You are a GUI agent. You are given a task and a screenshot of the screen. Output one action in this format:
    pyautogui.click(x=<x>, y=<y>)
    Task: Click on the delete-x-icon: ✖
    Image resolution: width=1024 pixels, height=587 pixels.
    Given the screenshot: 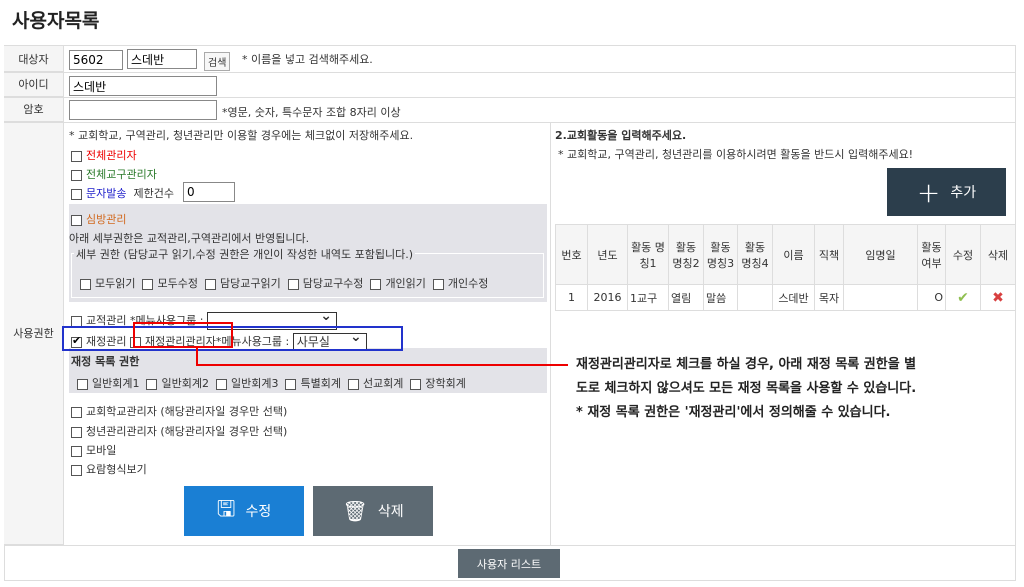 What is the action you would take?
    pyautogui.click(x=998, y=297)
    